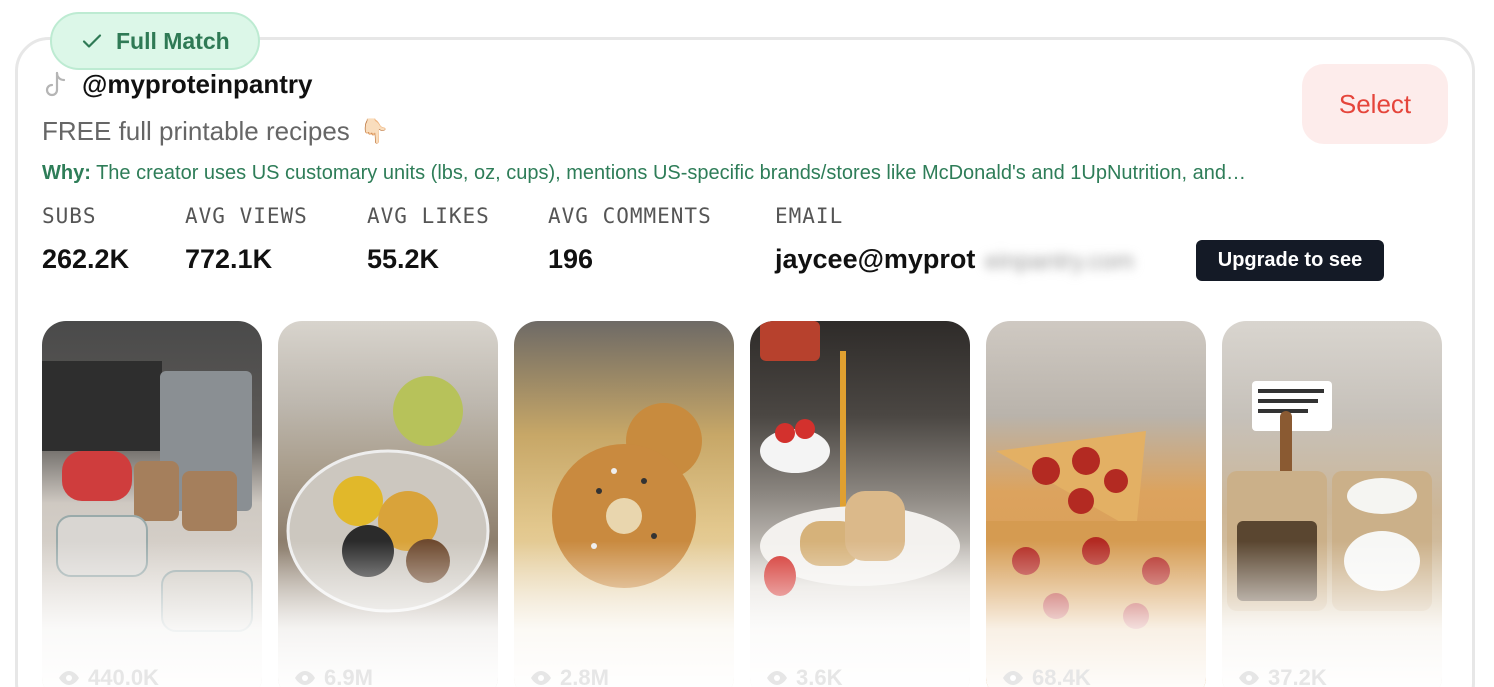  I want to click on view-count-label: 2.8M, so click(584, 676).